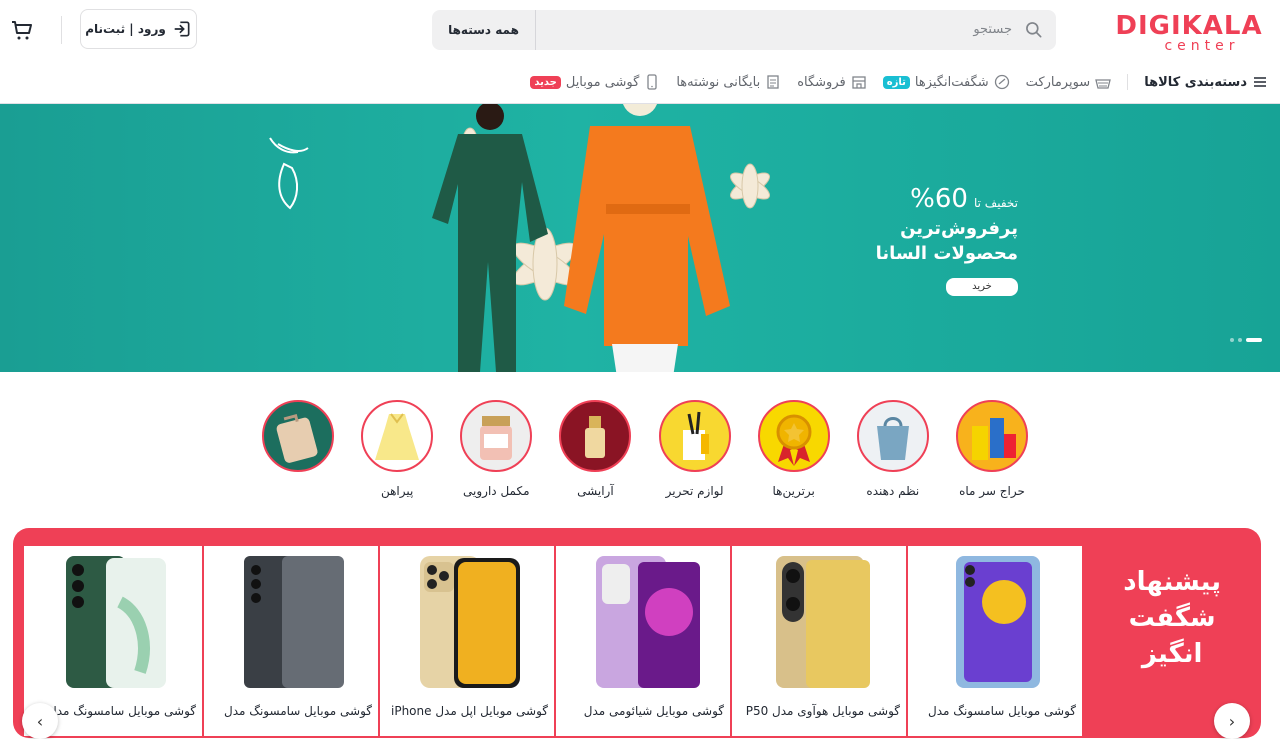  Describe the element at coordinates (893, 491) in the screenshot. I see `category-label: نظم دهنده` at that location.